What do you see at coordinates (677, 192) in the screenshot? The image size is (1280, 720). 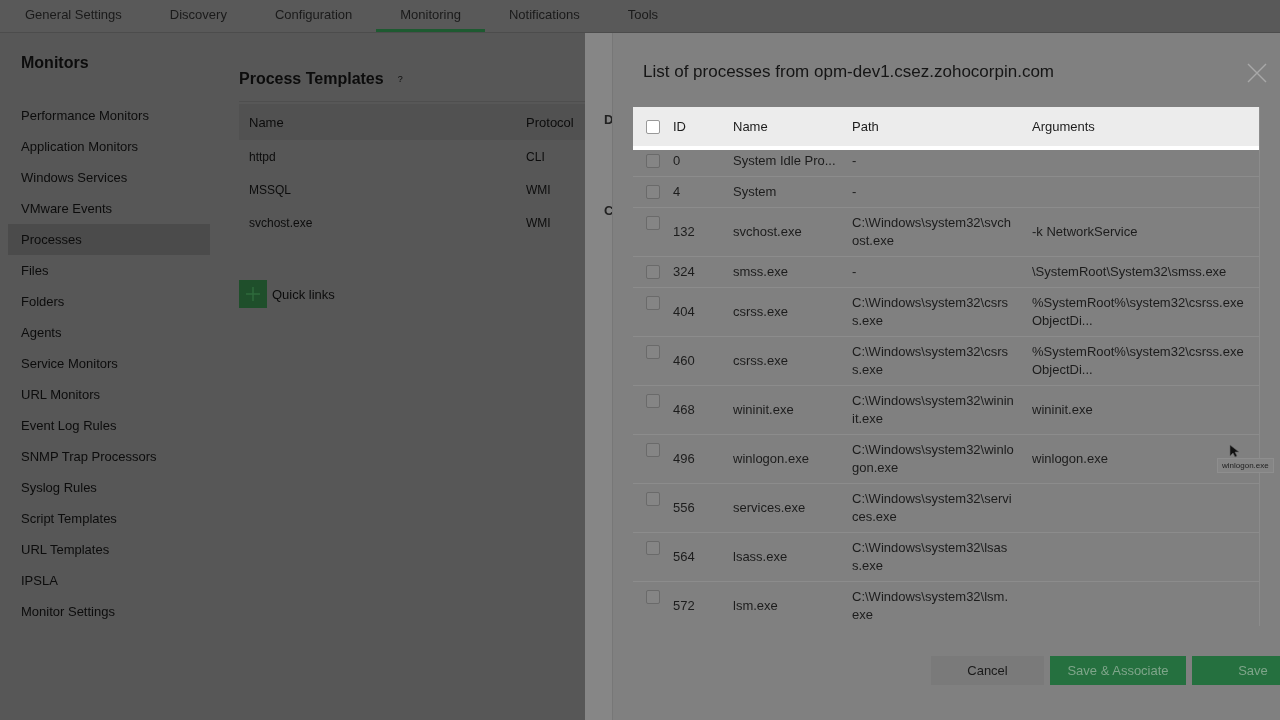 I see `table-cell-text: 4` at bounding box center [677, 192].